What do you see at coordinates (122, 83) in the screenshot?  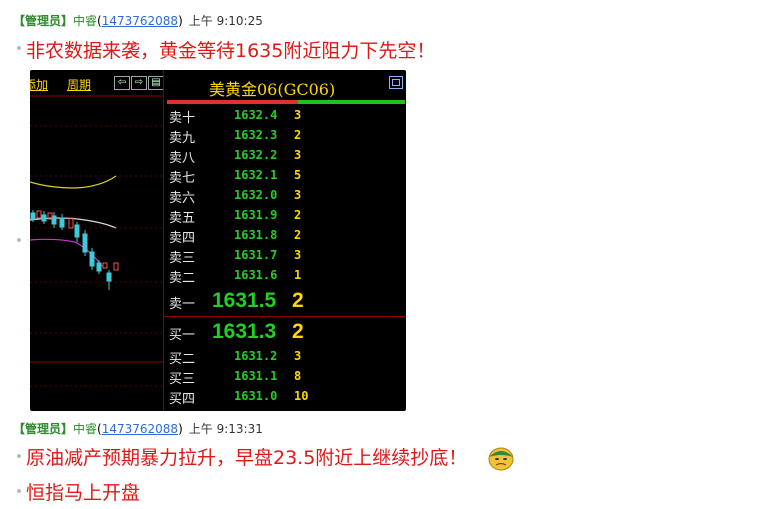 I see `arrow-left-icon: ⇦` at bounding box center [122, 83].